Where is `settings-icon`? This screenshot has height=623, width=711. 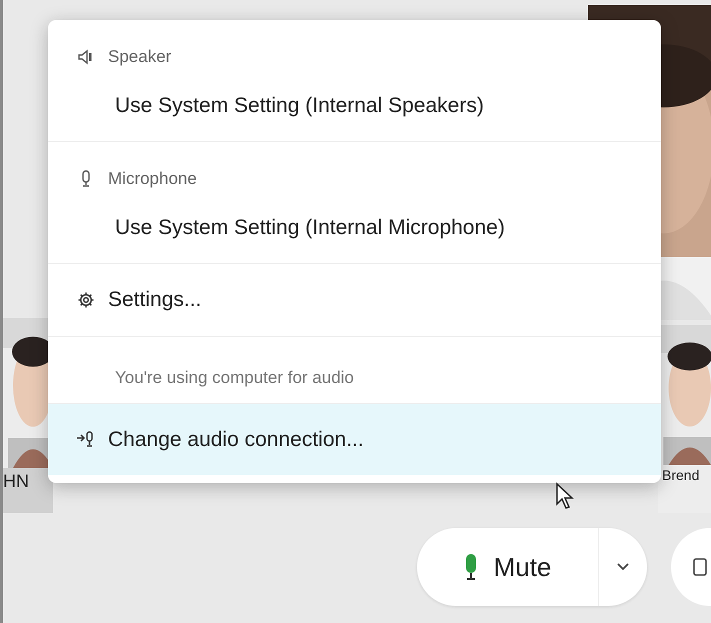 settings-icon is located at coordinates (86, 299).